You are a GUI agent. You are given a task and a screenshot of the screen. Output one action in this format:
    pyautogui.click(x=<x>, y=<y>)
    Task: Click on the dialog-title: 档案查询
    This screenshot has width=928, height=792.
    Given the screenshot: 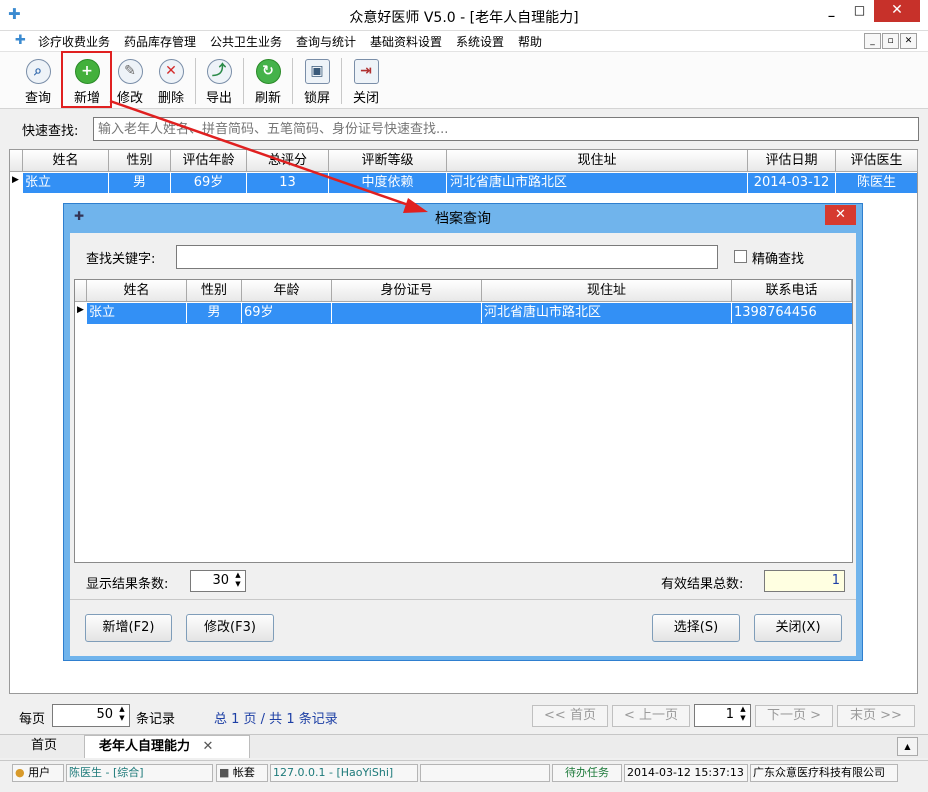 What is the action you would take?
    pyautogui.click(x=463, y=219)
    